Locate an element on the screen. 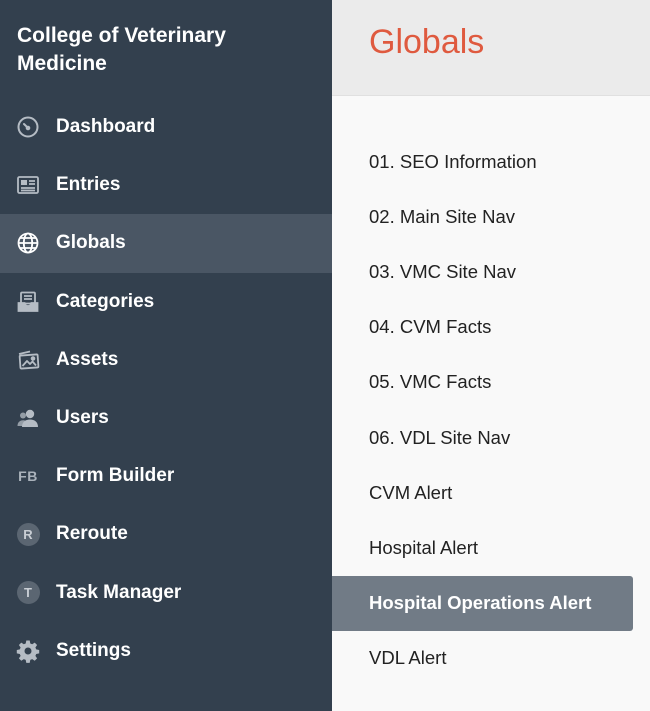 This screenshot has width=650, height=711. global-item-vmc-site-nav: 03. VMC Site Nav is located at coordinates (491, 271).